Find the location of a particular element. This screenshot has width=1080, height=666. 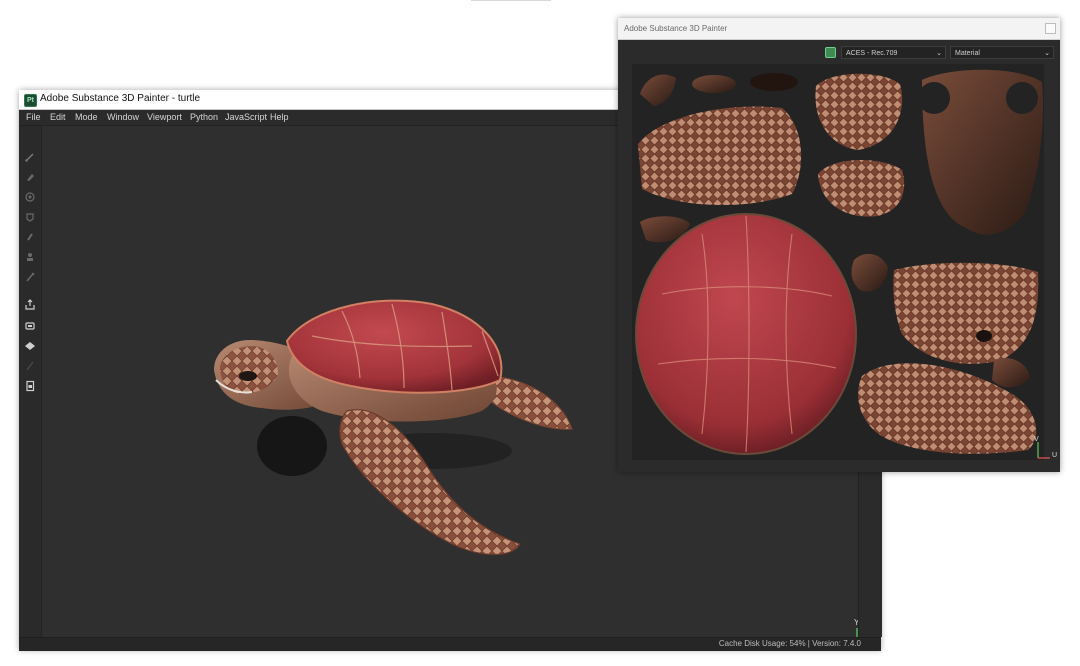

geometry-mask-icon is located at coordinates (30, 366).